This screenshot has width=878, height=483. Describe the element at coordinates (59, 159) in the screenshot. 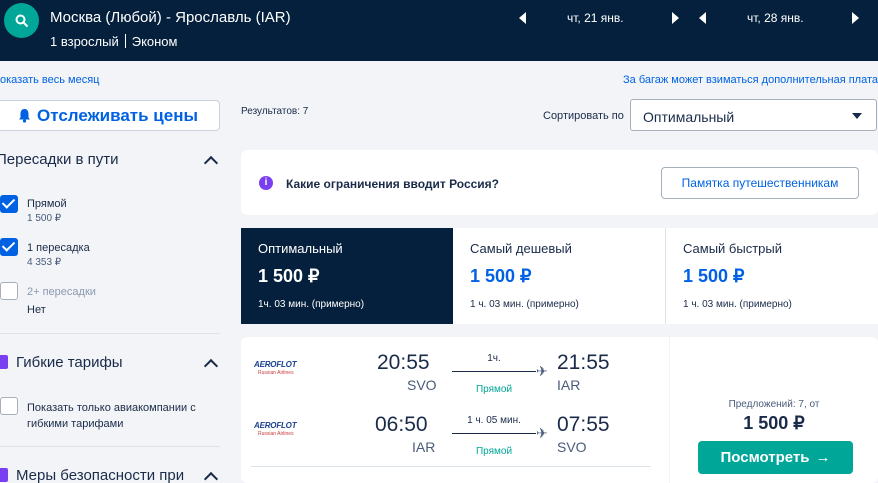

I see `stops-filter-title: Пересадки в пути` at that location.